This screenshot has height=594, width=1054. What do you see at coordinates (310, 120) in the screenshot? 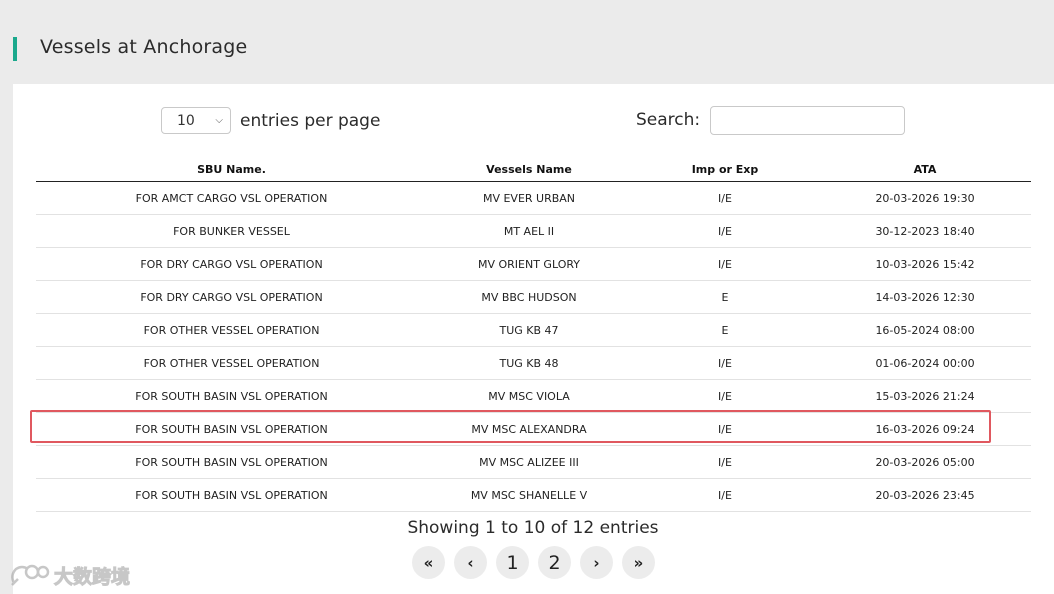
I see `entries-per-page-label: entries per page` at bounding box center [310, 120].